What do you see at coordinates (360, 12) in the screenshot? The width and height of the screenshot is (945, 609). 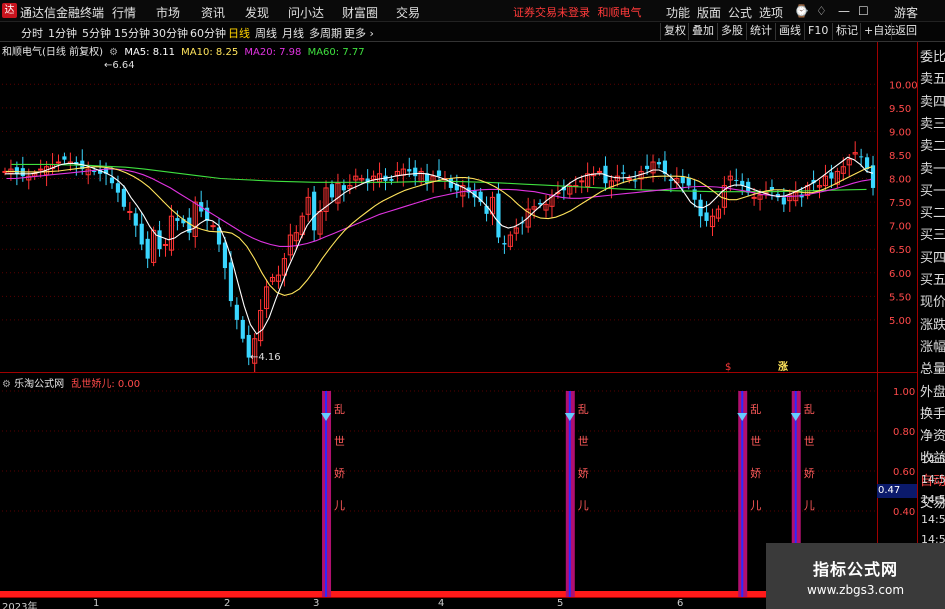 I see `menu-wealth-circle: 财富圈` at bounding box center [360, 12].